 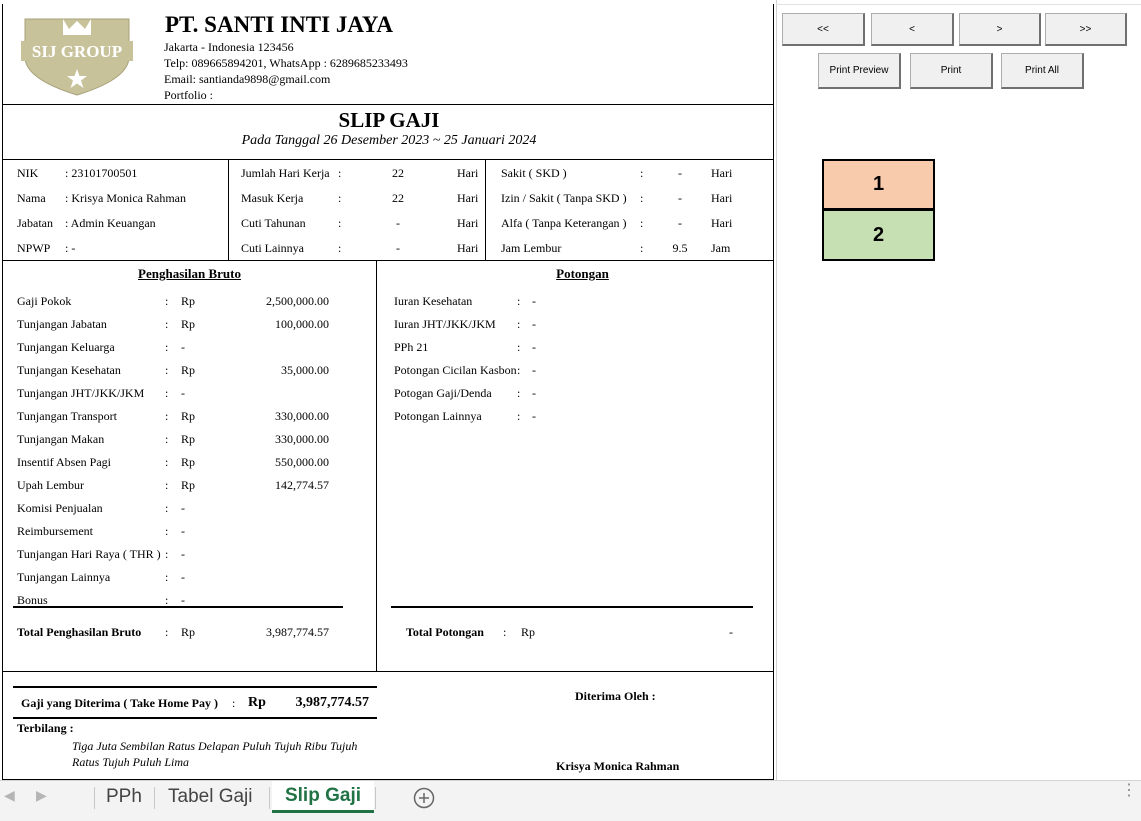 What do you see at coordinates (64, 462) in the screenshot?
I see `income-item-label: Insentif Absen Pagi` at bounding box center [64, 462].